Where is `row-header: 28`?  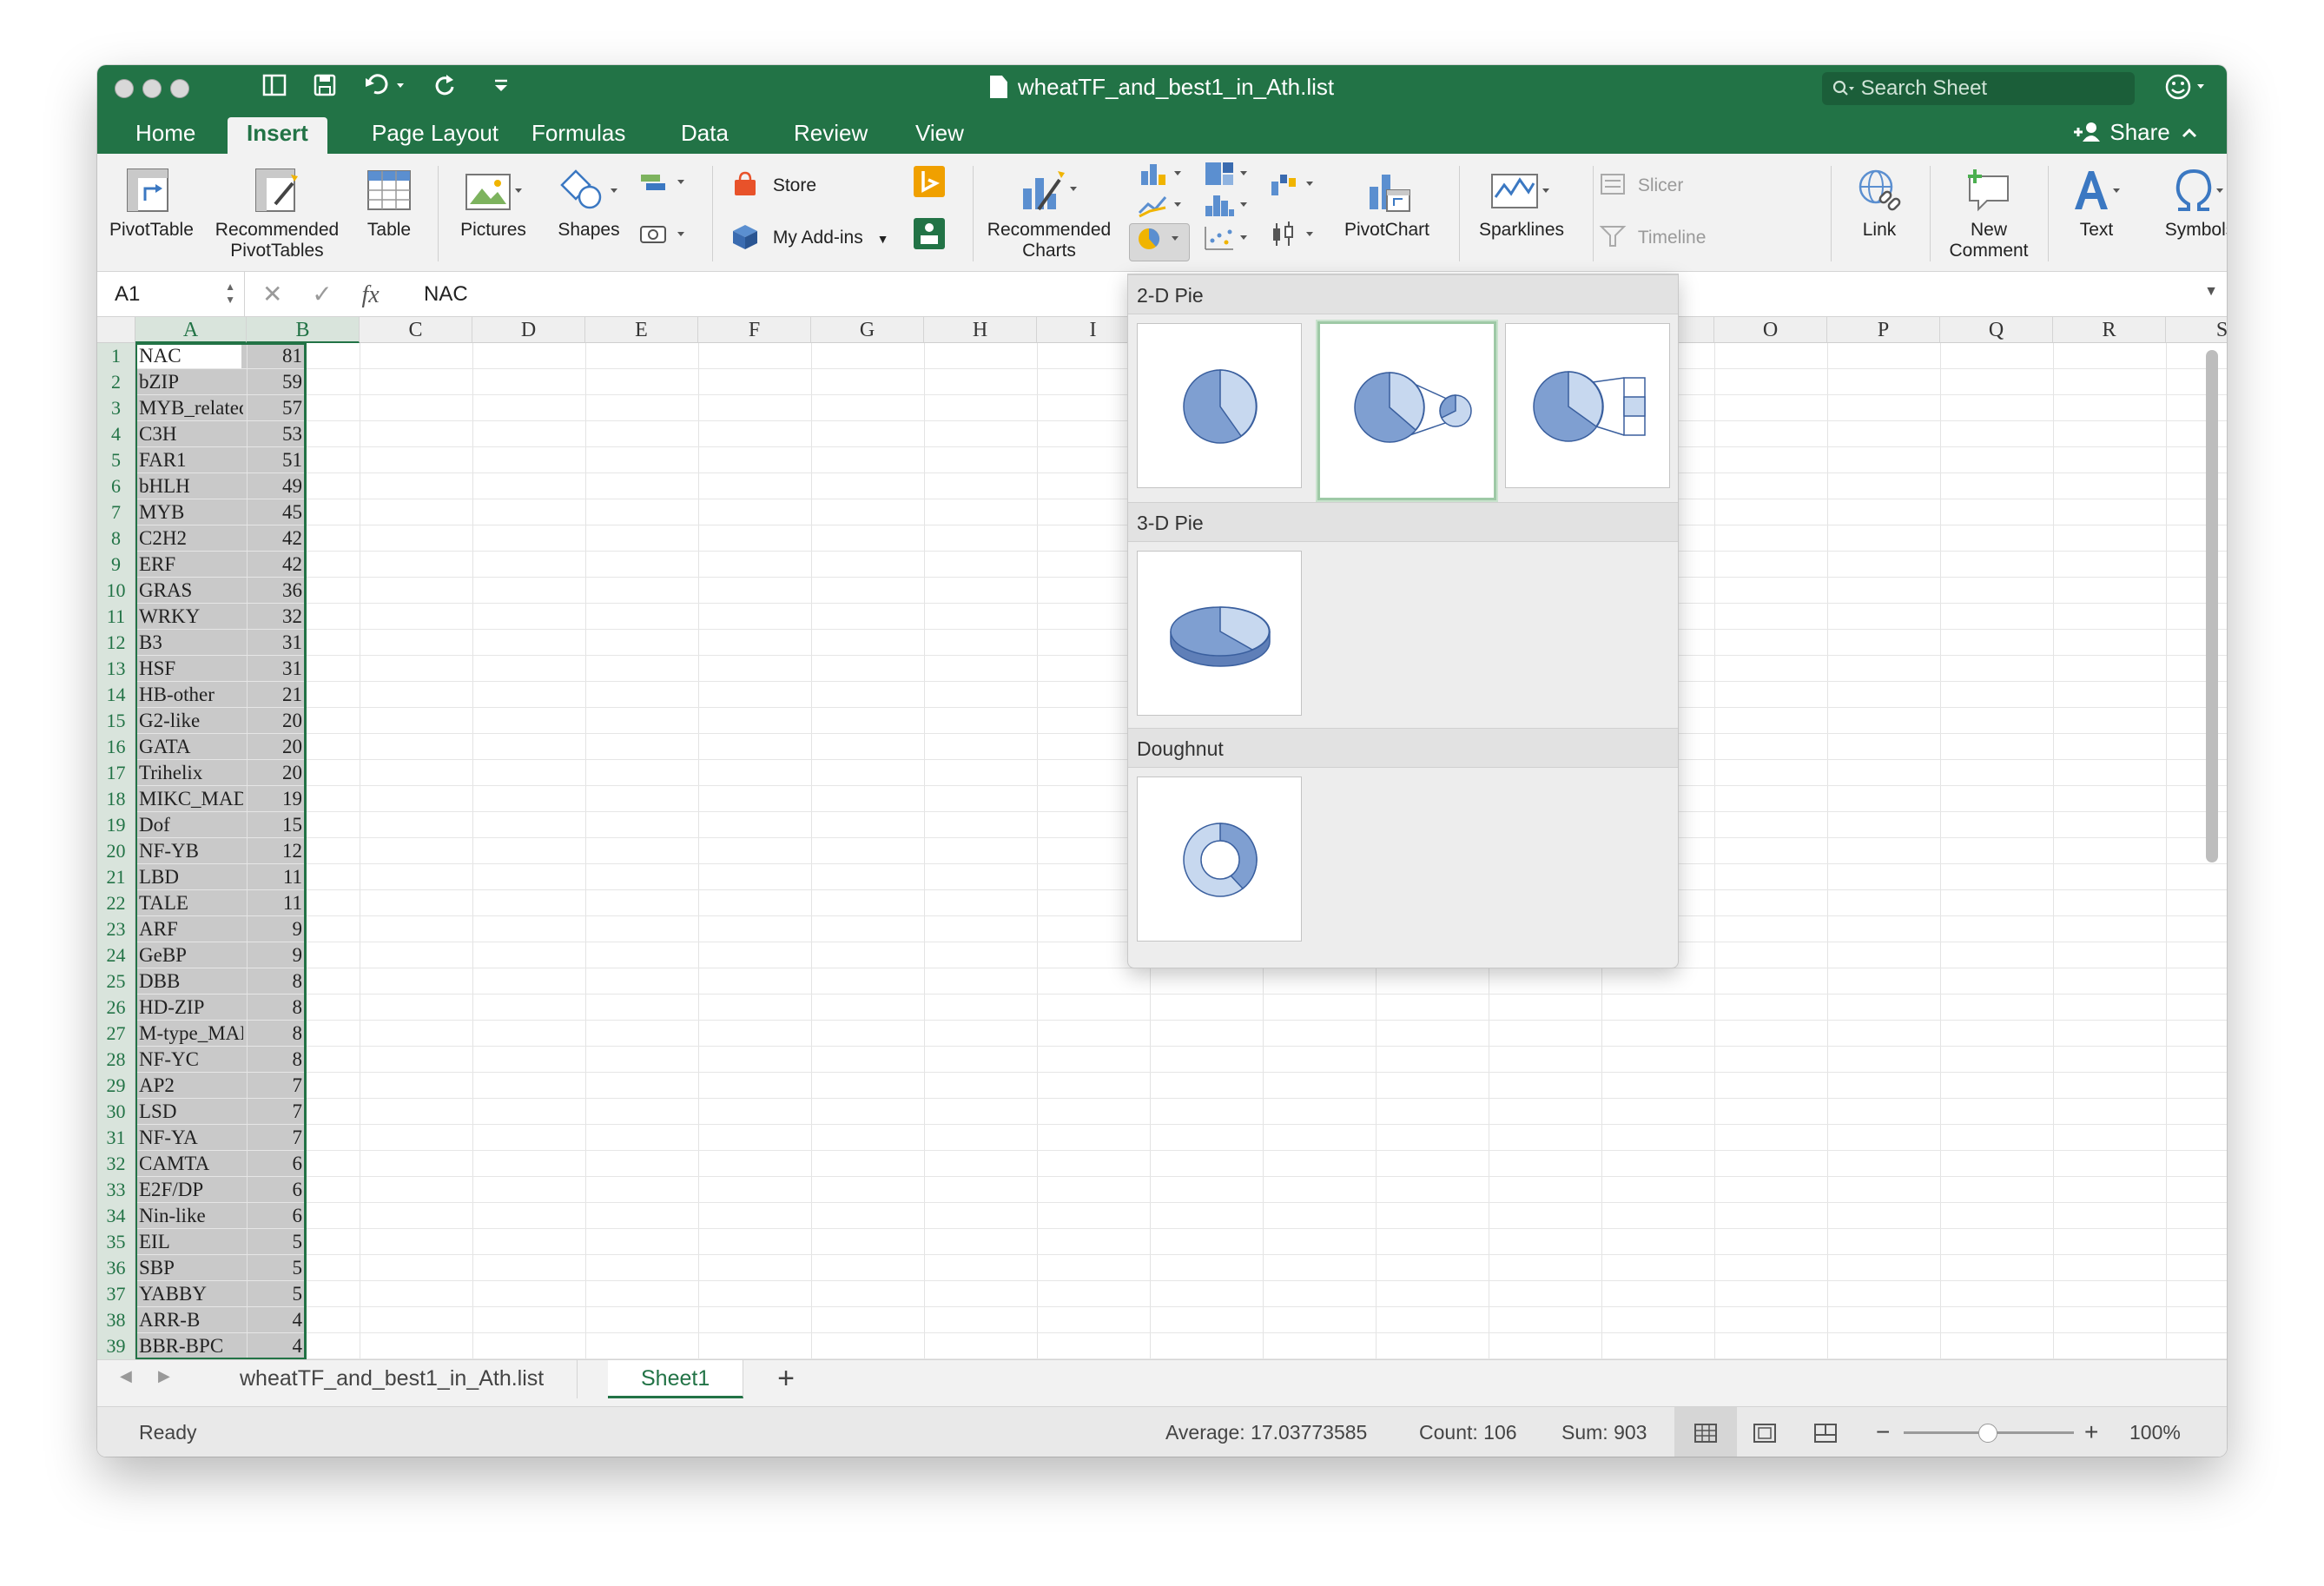 row-header: 28 is located at coordinates (116, 1060).